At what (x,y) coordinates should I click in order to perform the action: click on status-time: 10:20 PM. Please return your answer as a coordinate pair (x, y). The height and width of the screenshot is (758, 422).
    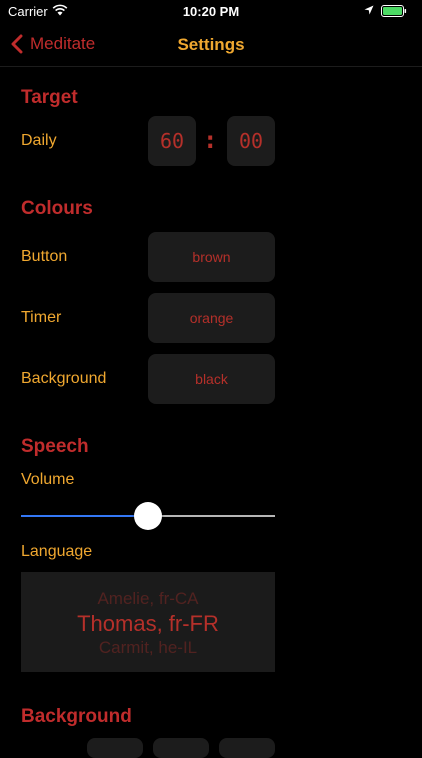
    Looking at the image, I should click on (211, 11).